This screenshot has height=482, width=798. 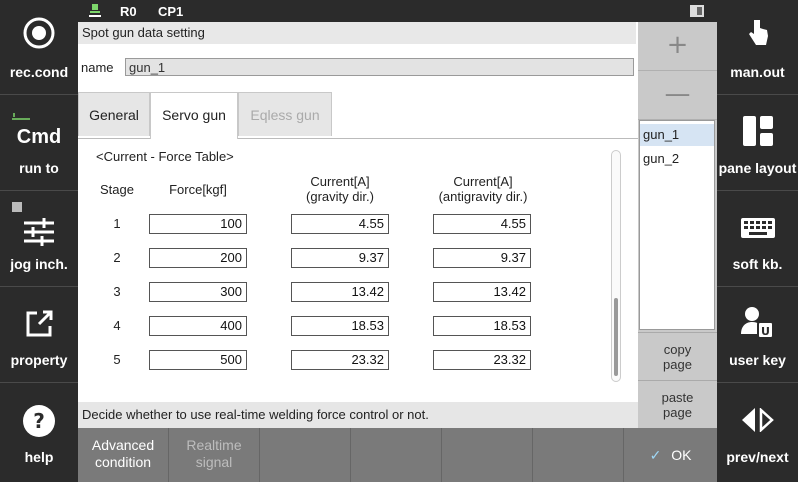 What do you see at coordinates (677, 46) in the screenshot?
I see `add-gun-button: +` at bounding box center [677, 46].